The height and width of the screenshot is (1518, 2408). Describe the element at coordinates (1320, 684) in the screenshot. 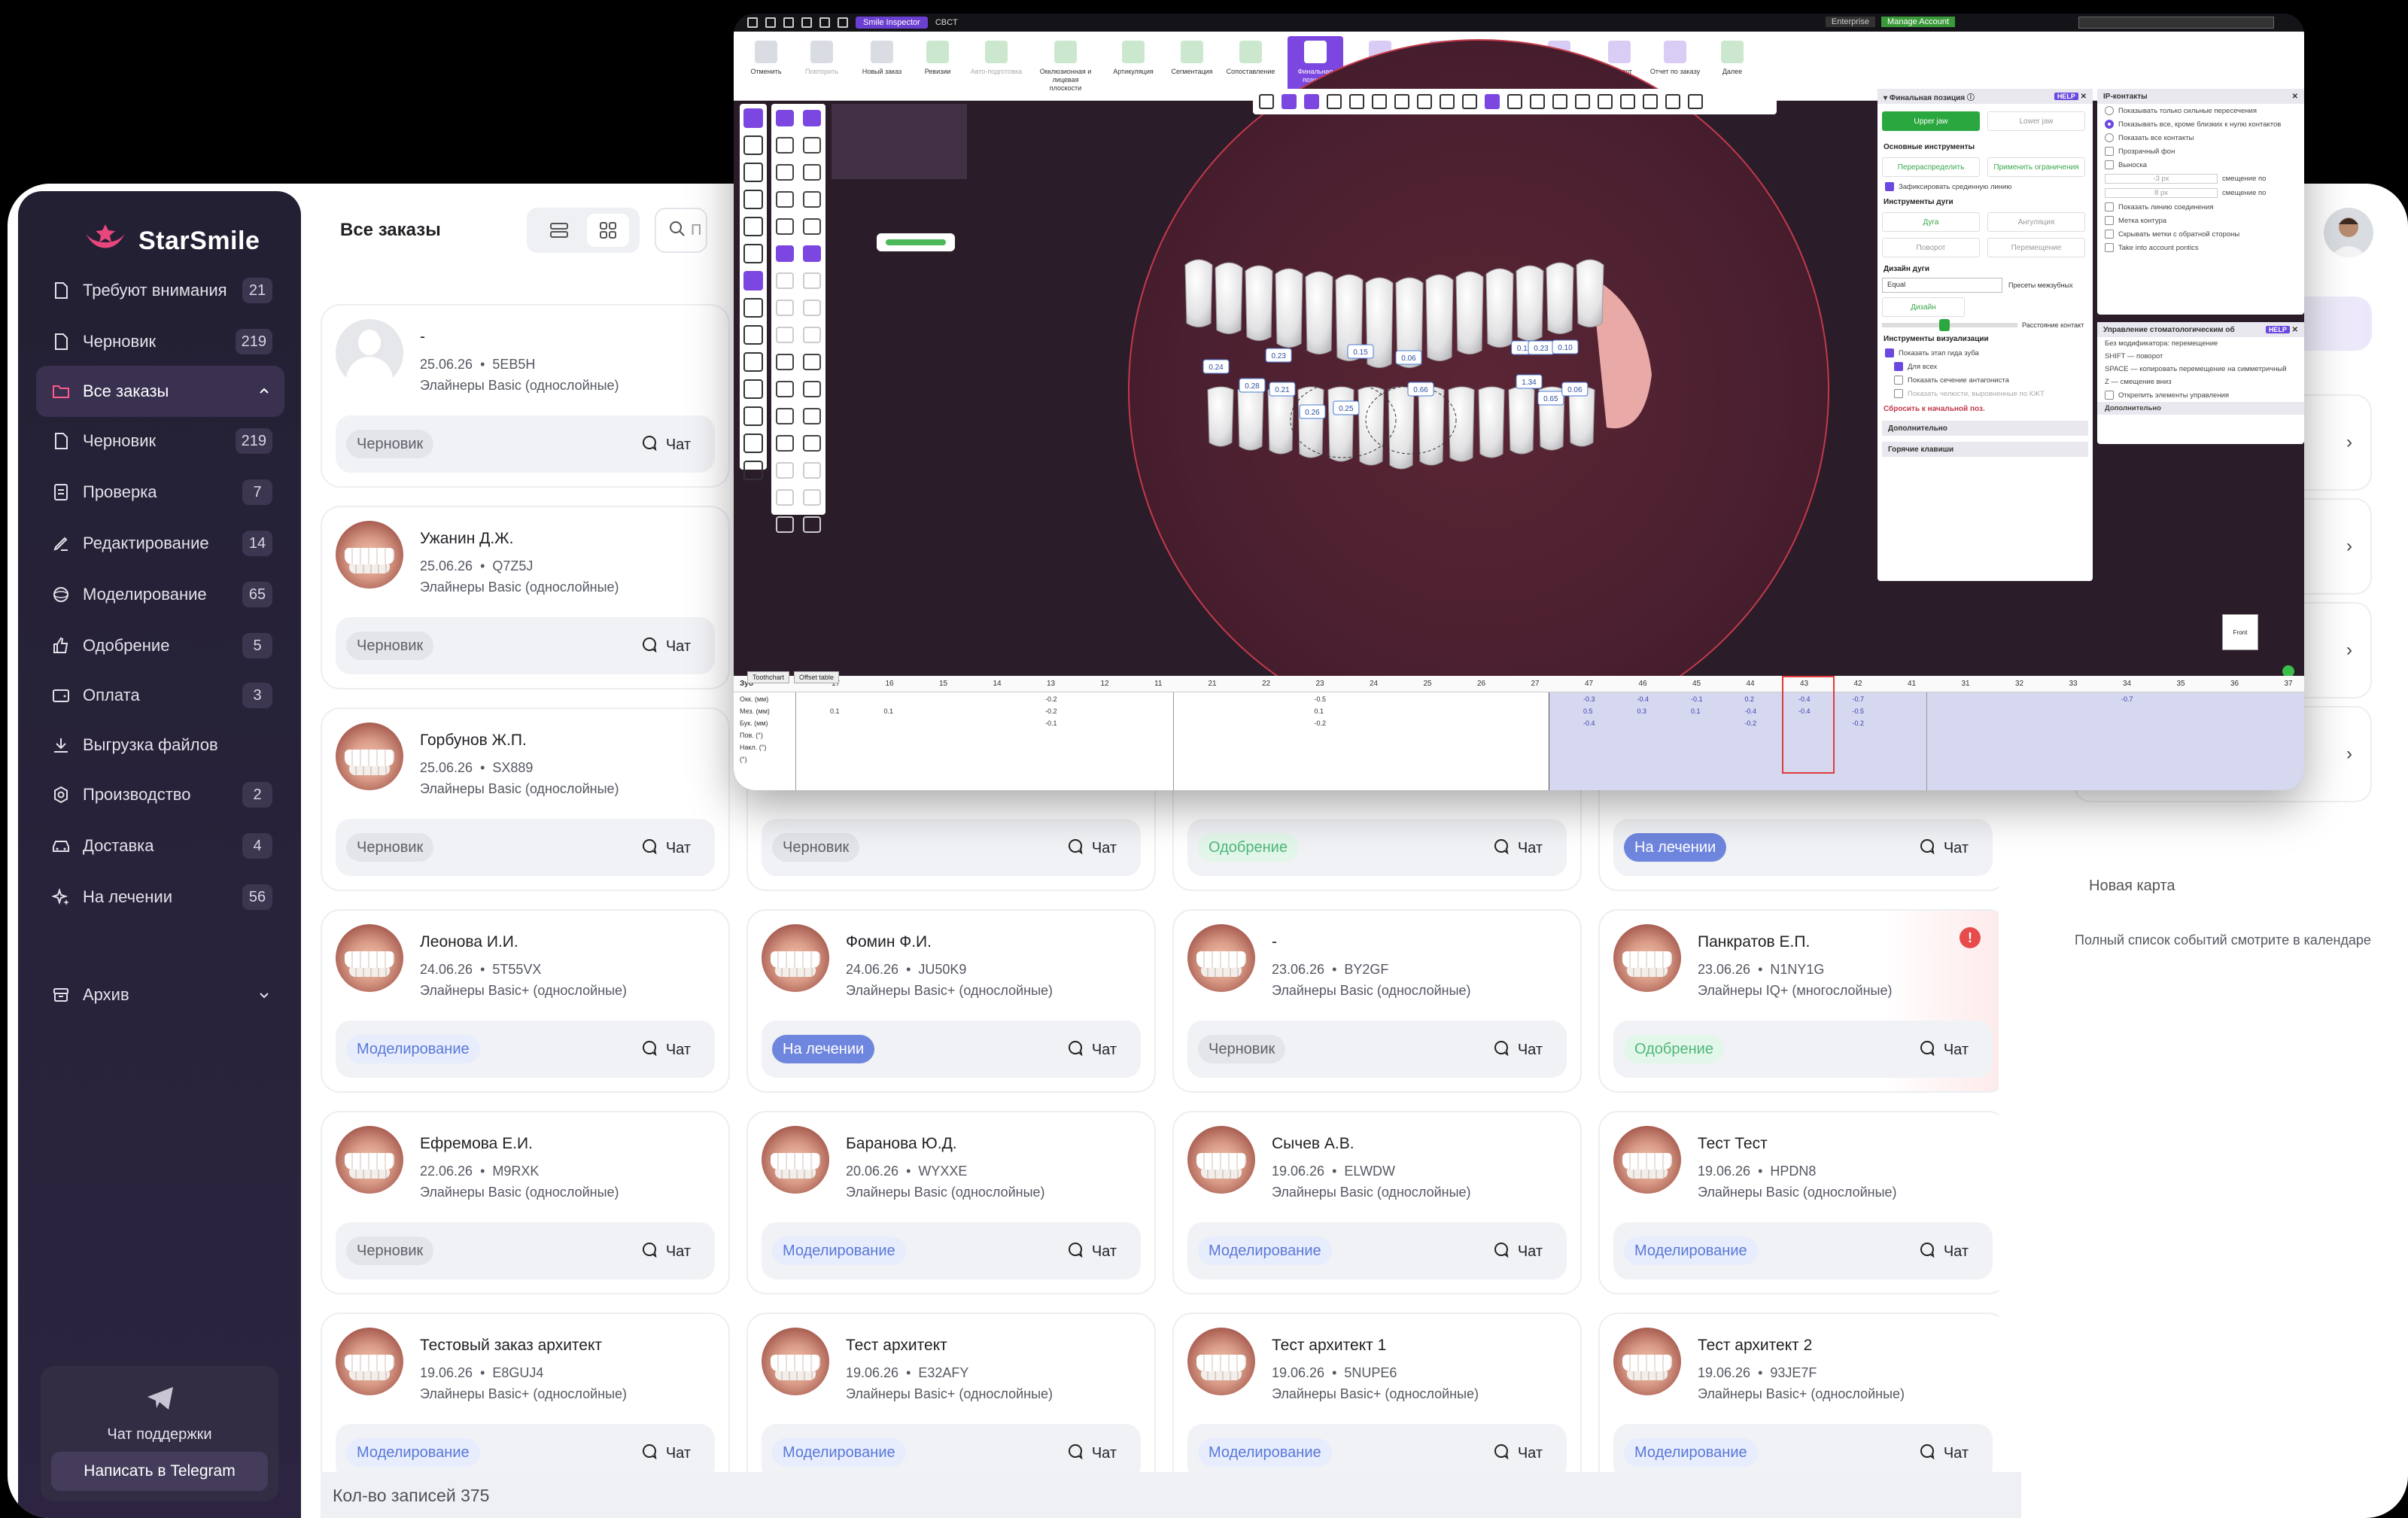

I see `tooth-number: 23` at that location.